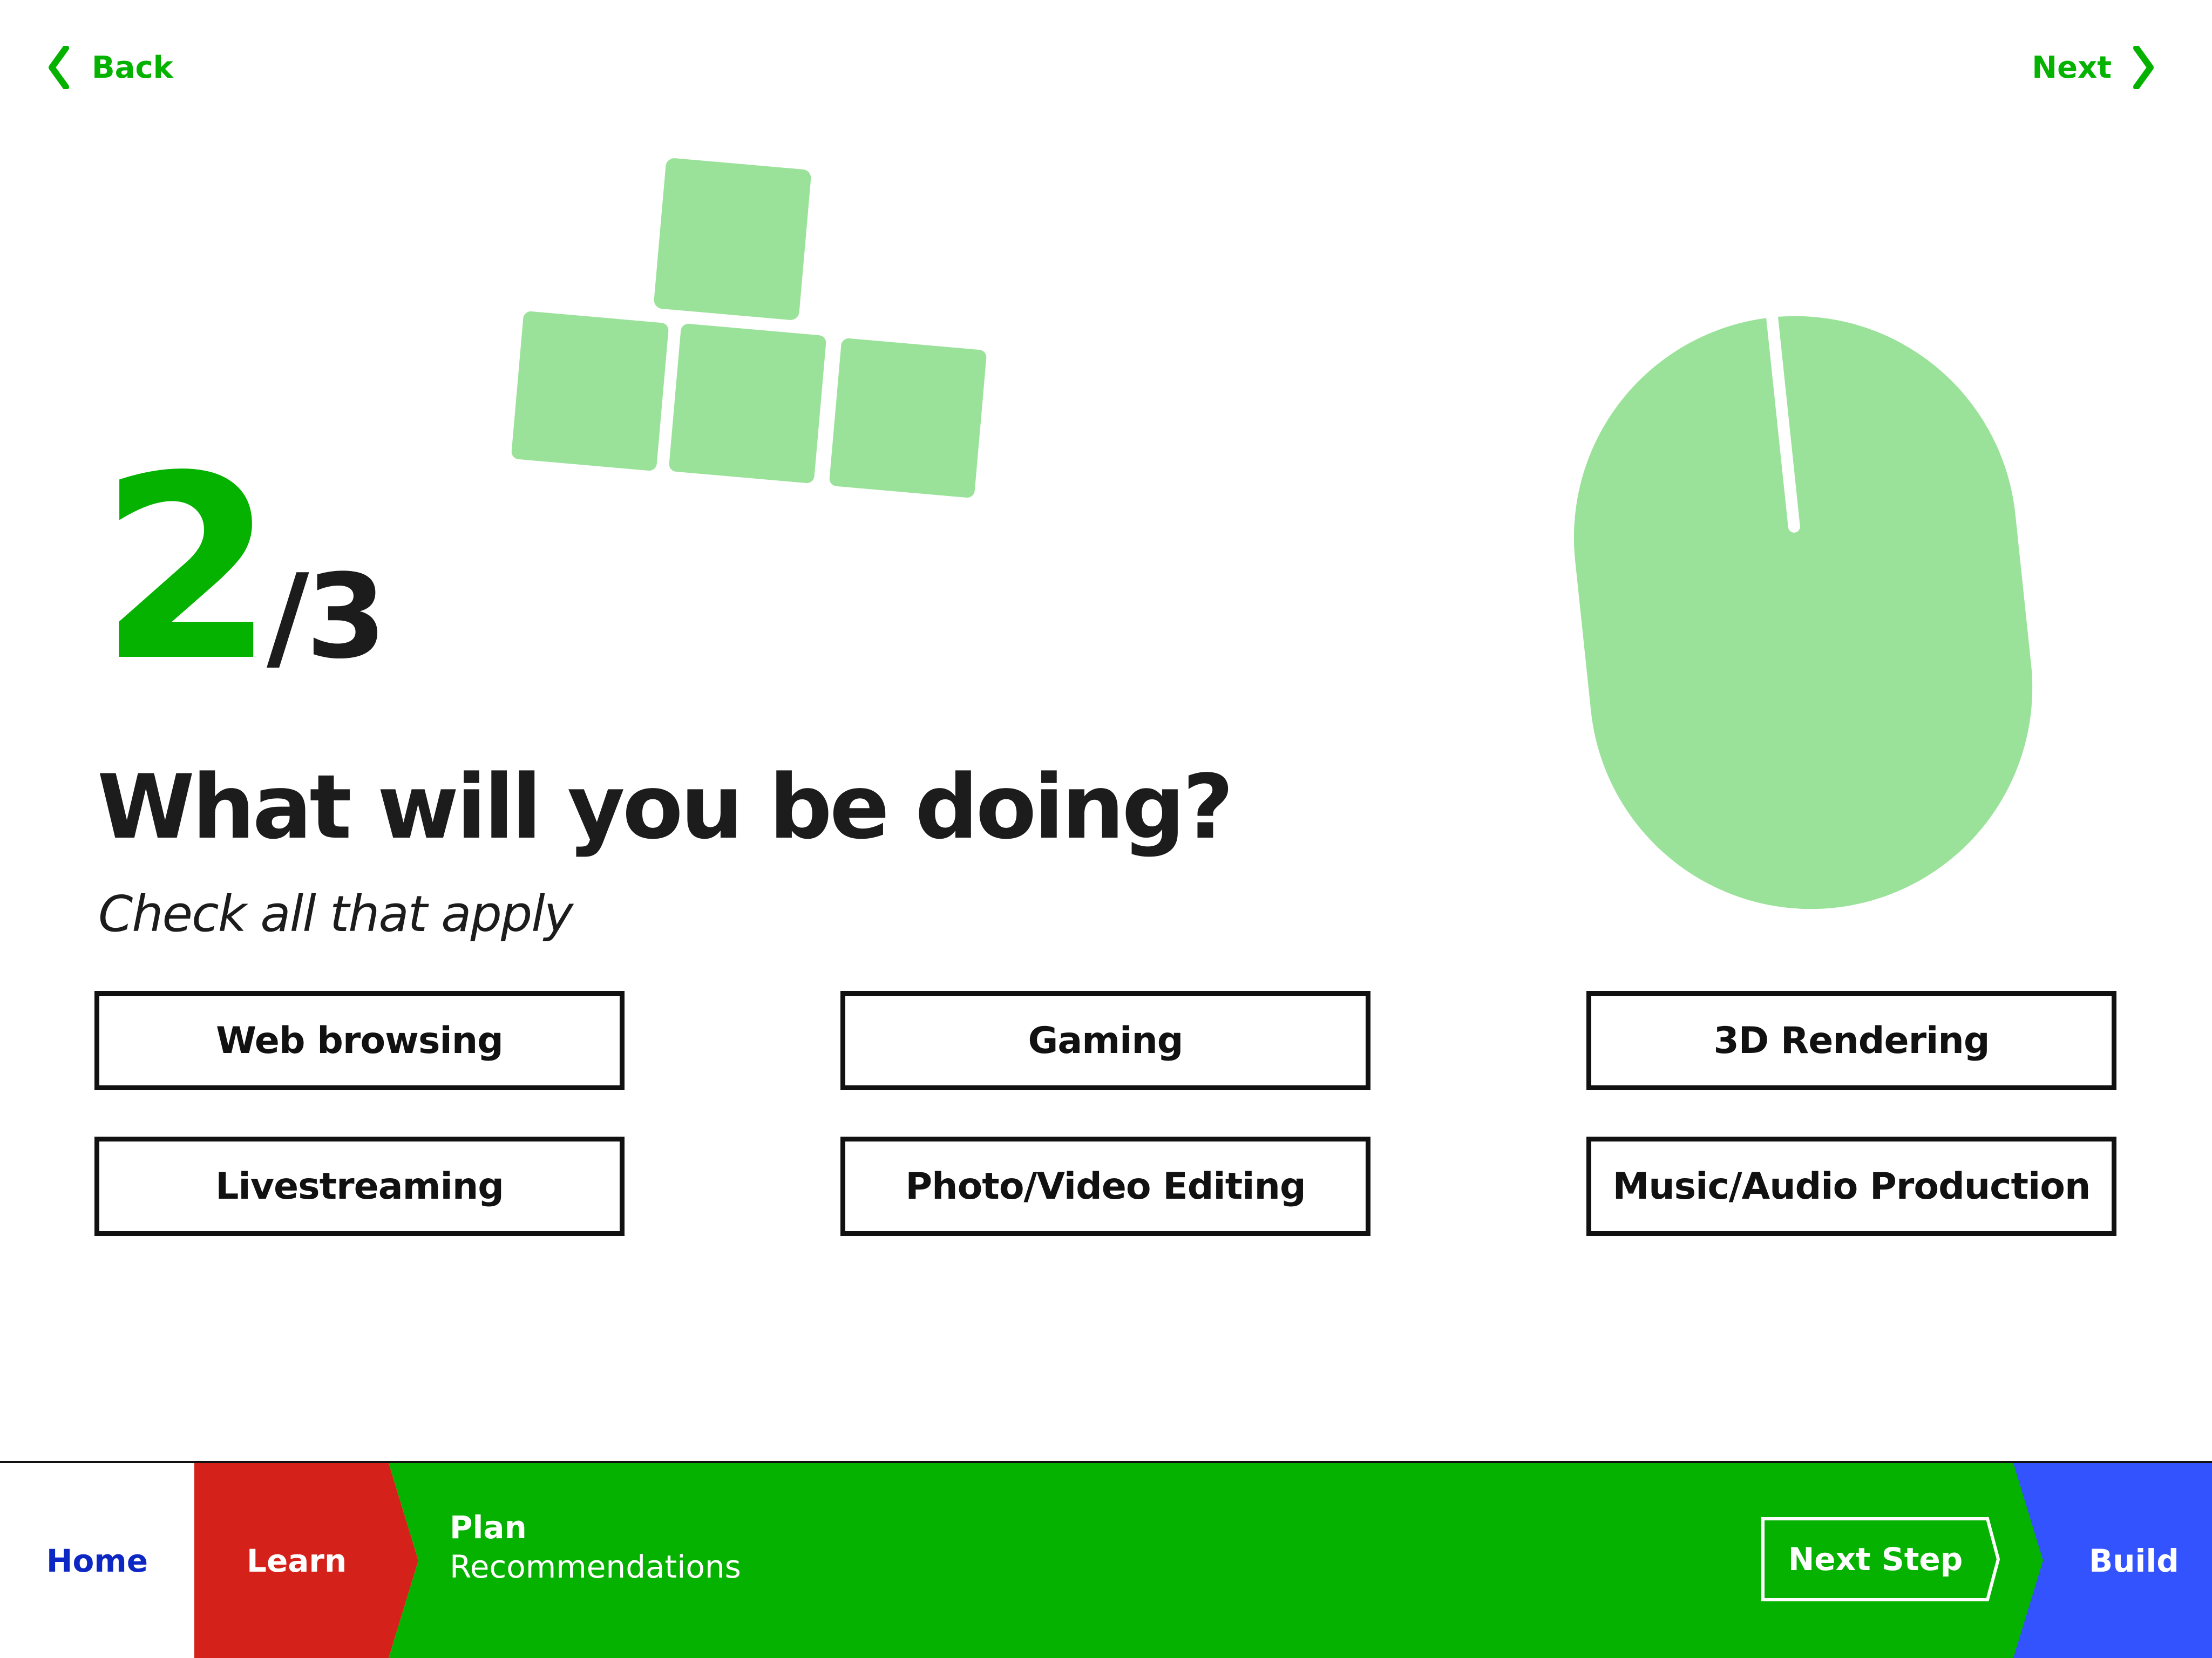  What do you see at coordinates (1851, 1186) in the screenshot?
I see `option-music-audio-production: Music/Audio Production` at bounding box center [1851, 1186].